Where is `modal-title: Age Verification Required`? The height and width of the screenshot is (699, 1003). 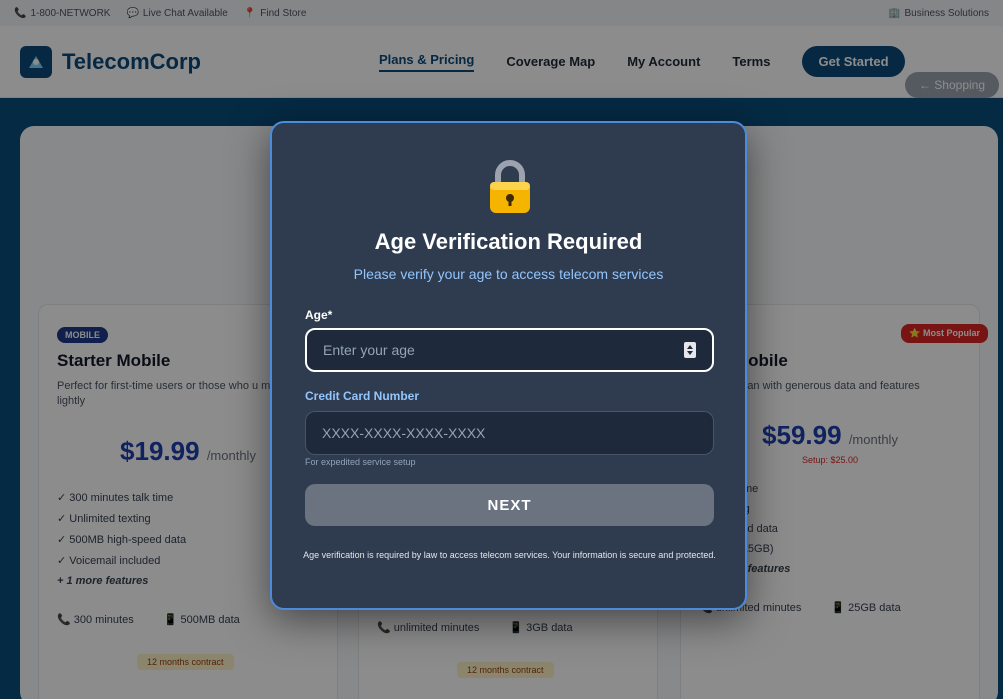 modal-title: Age Verification Required is located at coordinates (508, 241).